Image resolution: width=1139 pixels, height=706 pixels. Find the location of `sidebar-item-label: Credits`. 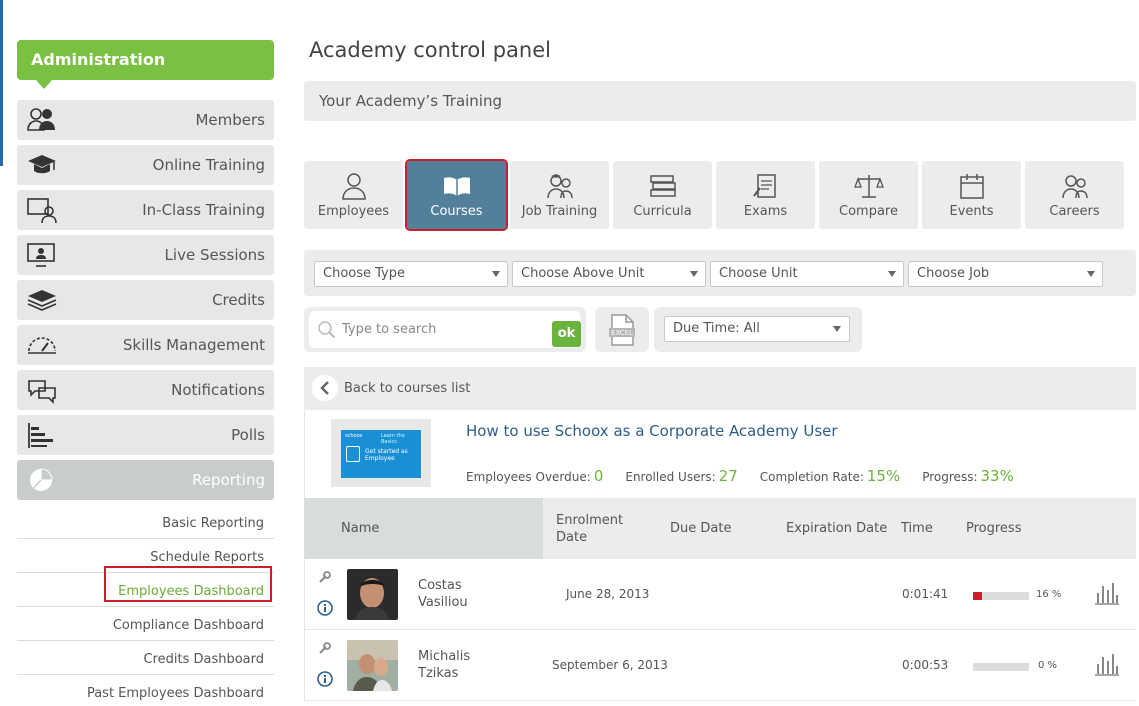

sidebar-item-label: Credits is located at coordinates (238, 300).